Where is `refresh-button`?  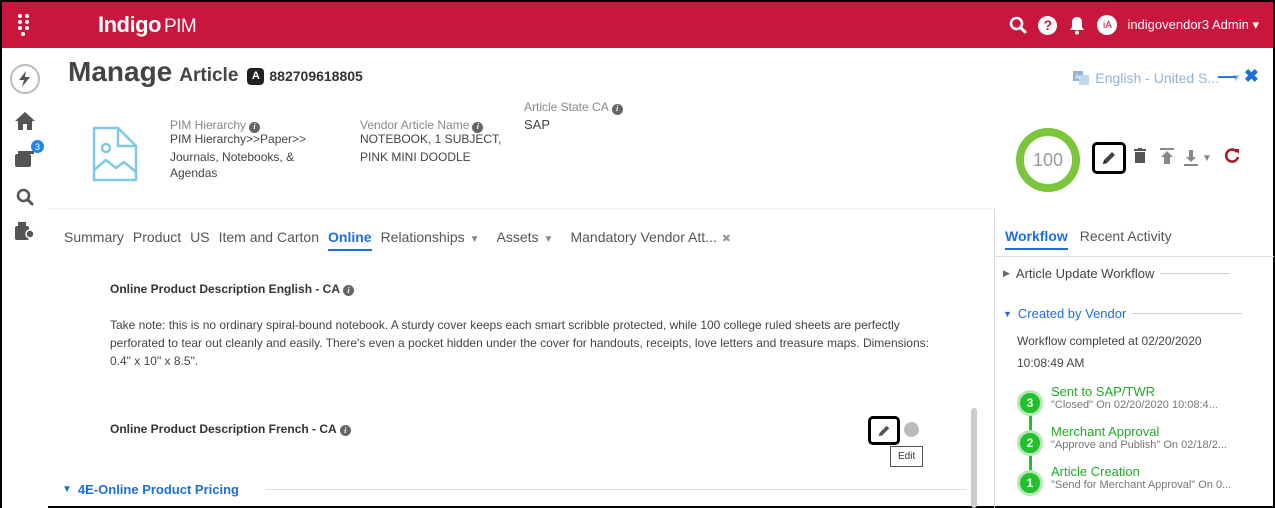 refresh-button is located at coordinates (1232, 158).